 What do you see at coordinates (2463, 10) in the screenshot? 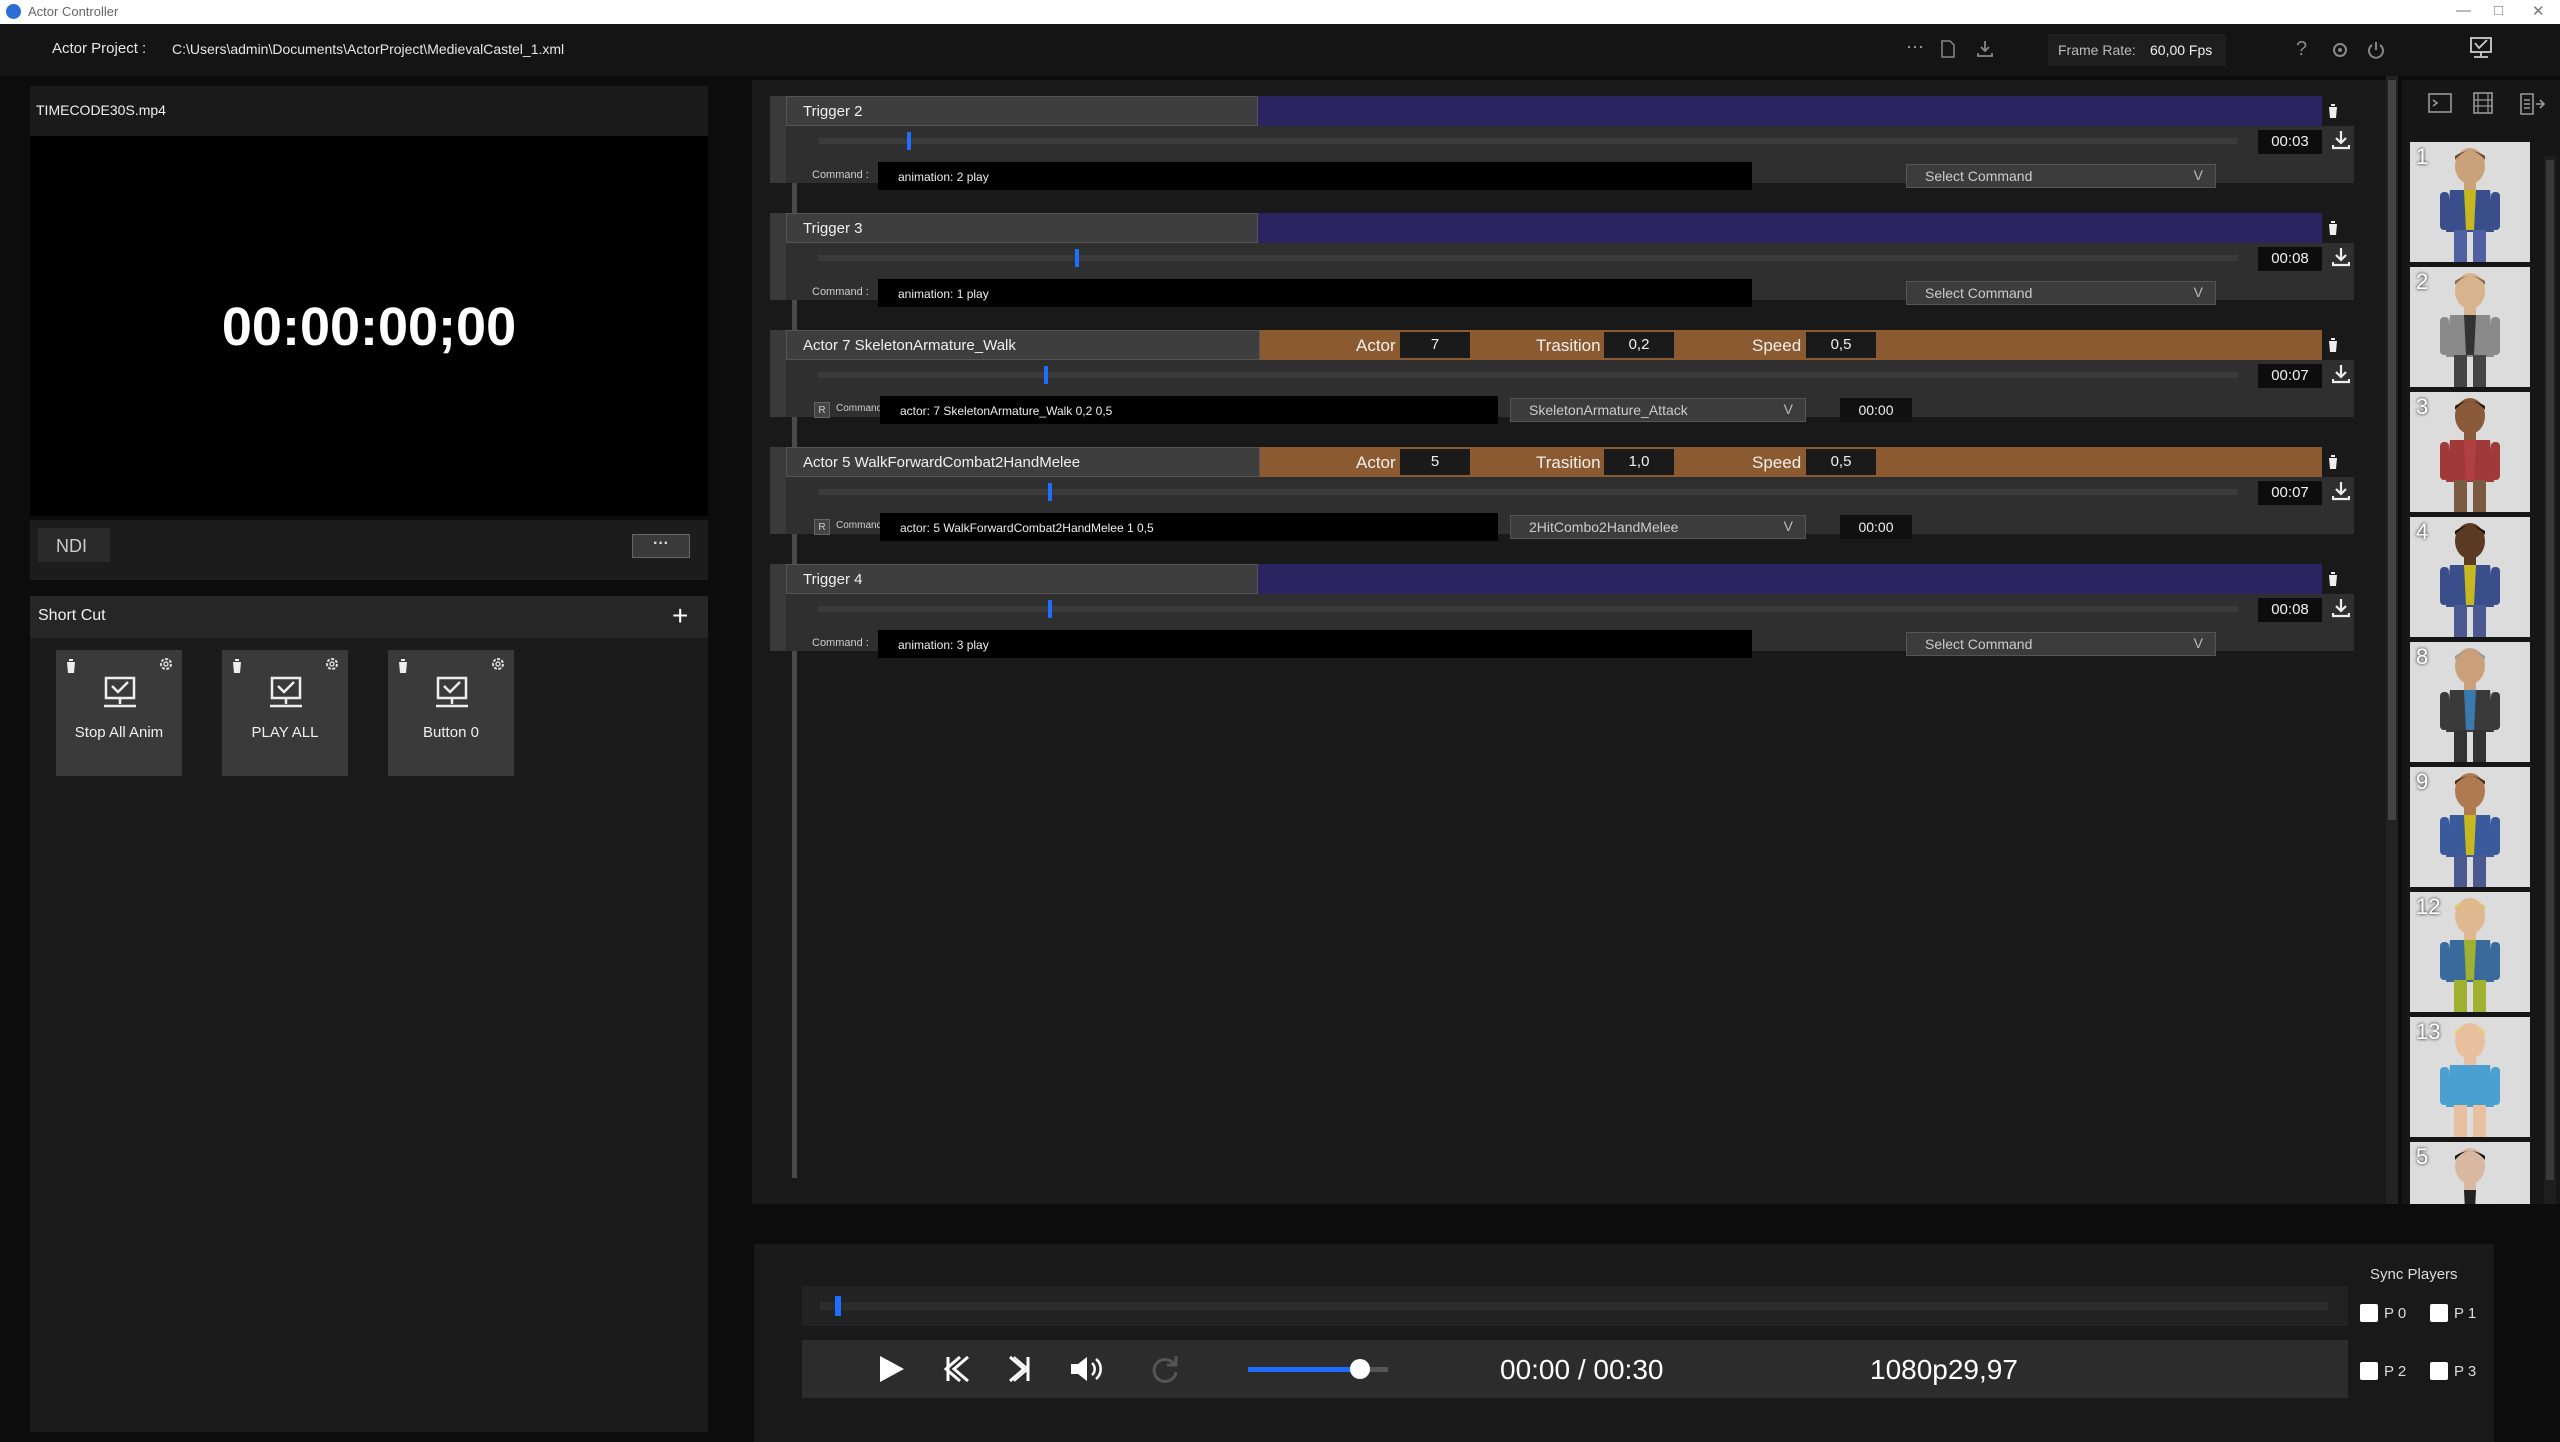
I see `minimize-icon: —` at bounding box center [2463, 10].